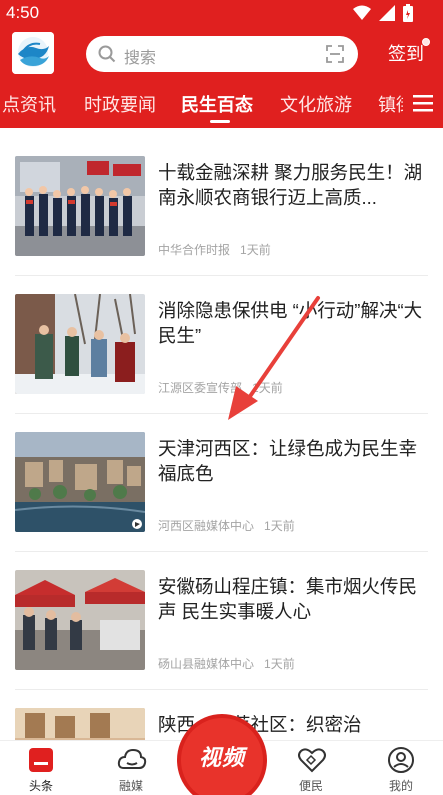 This screenshot has width=443, height=795. I want to click on scan-icon, so click(335, 54).